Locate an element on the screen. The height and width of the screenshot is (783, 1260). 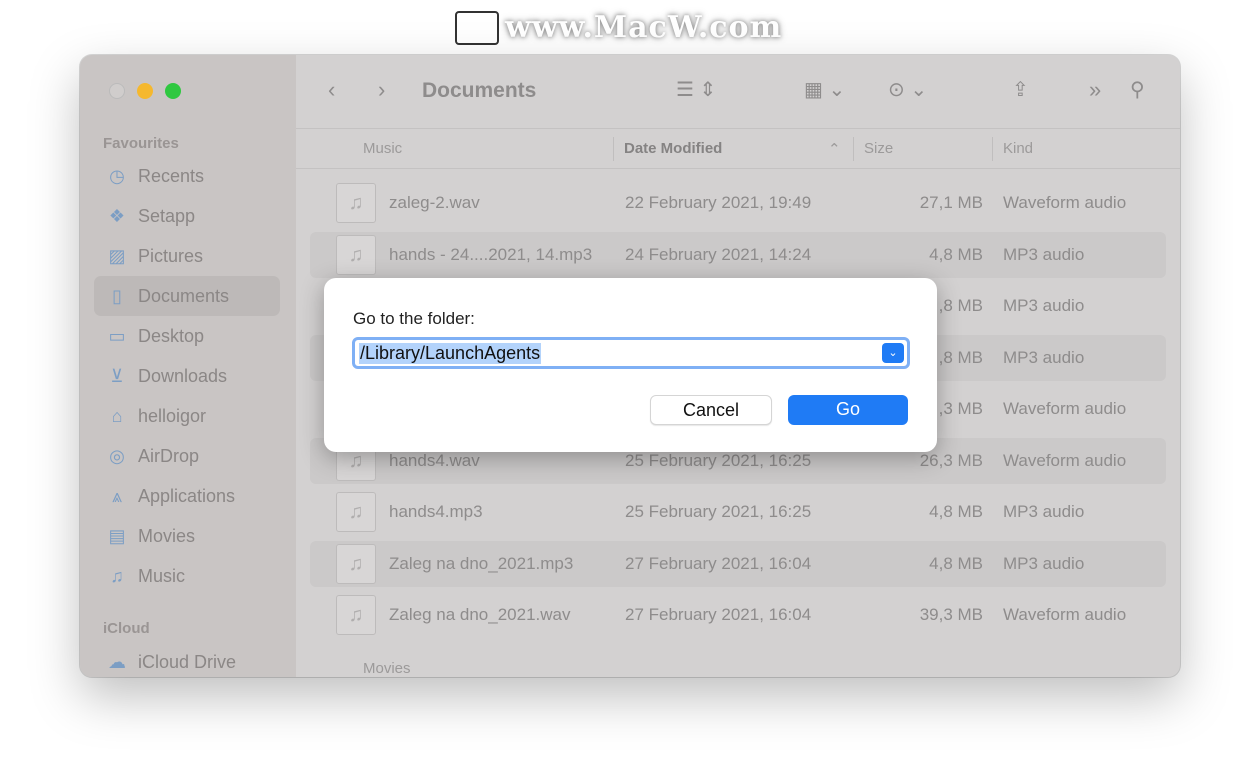
group-label-music: Music is located at coordinates (383, 148).